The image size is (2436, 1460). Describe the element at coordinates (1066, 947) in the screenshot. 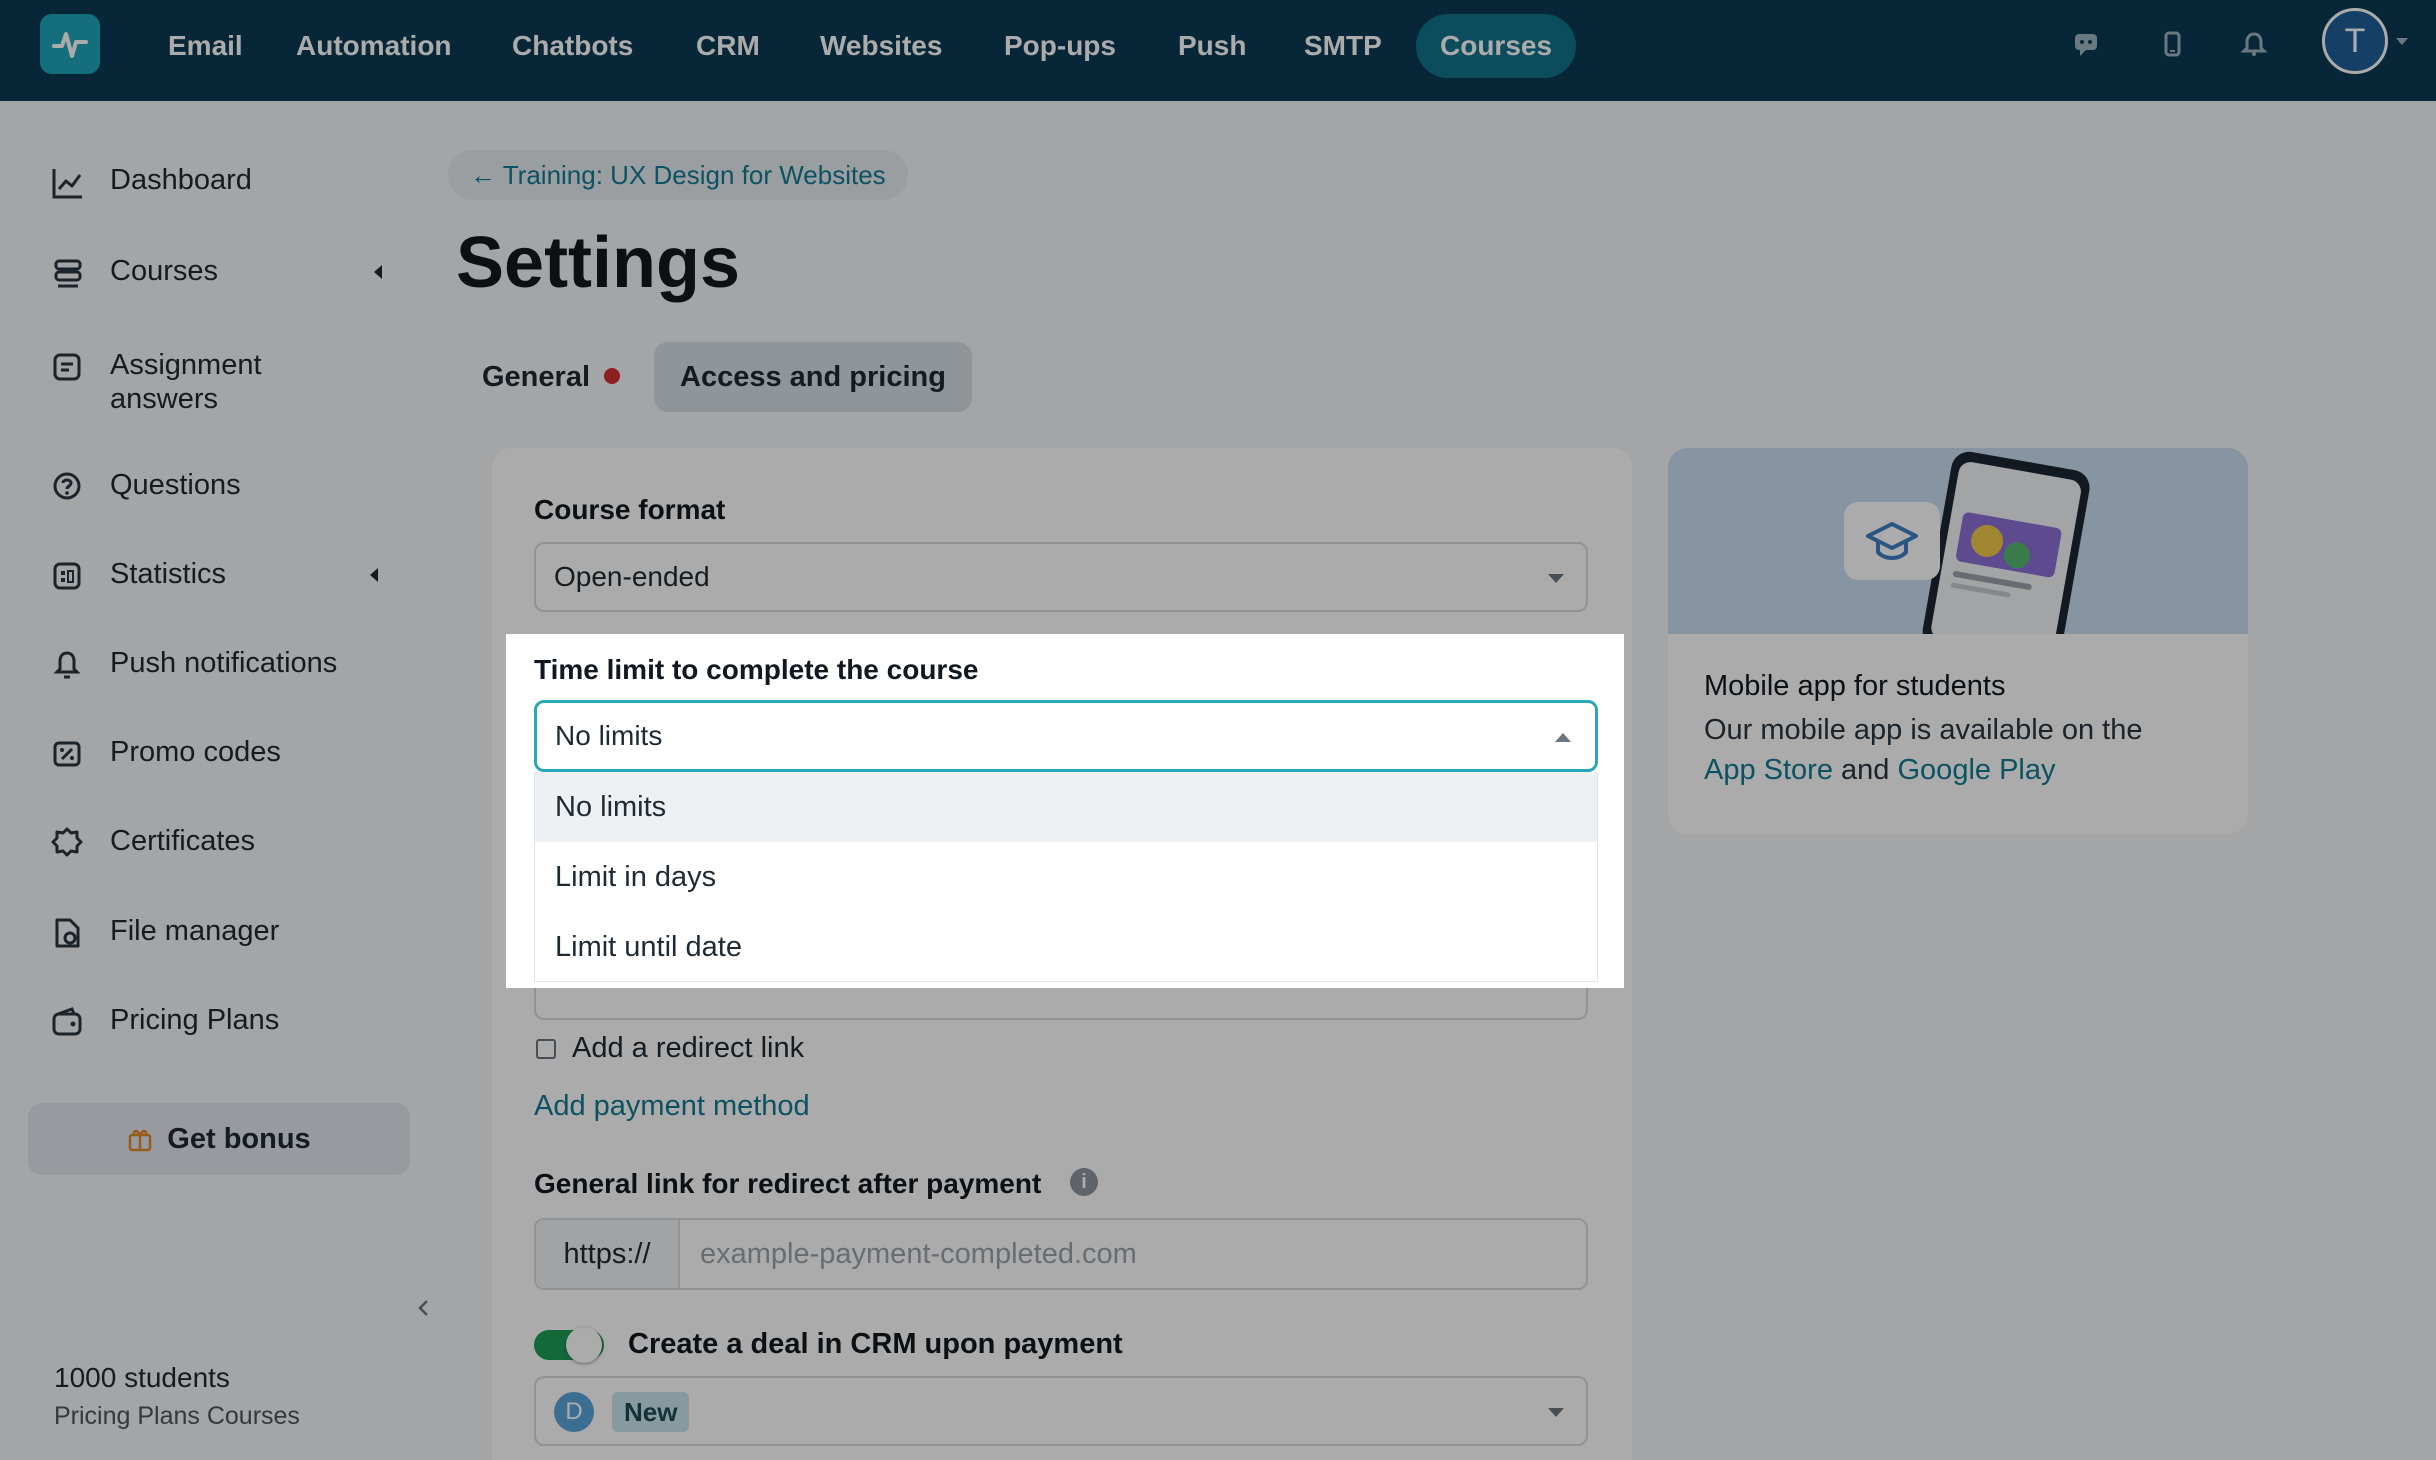

I see `option-limit-until-date: Limit until date` at that location.